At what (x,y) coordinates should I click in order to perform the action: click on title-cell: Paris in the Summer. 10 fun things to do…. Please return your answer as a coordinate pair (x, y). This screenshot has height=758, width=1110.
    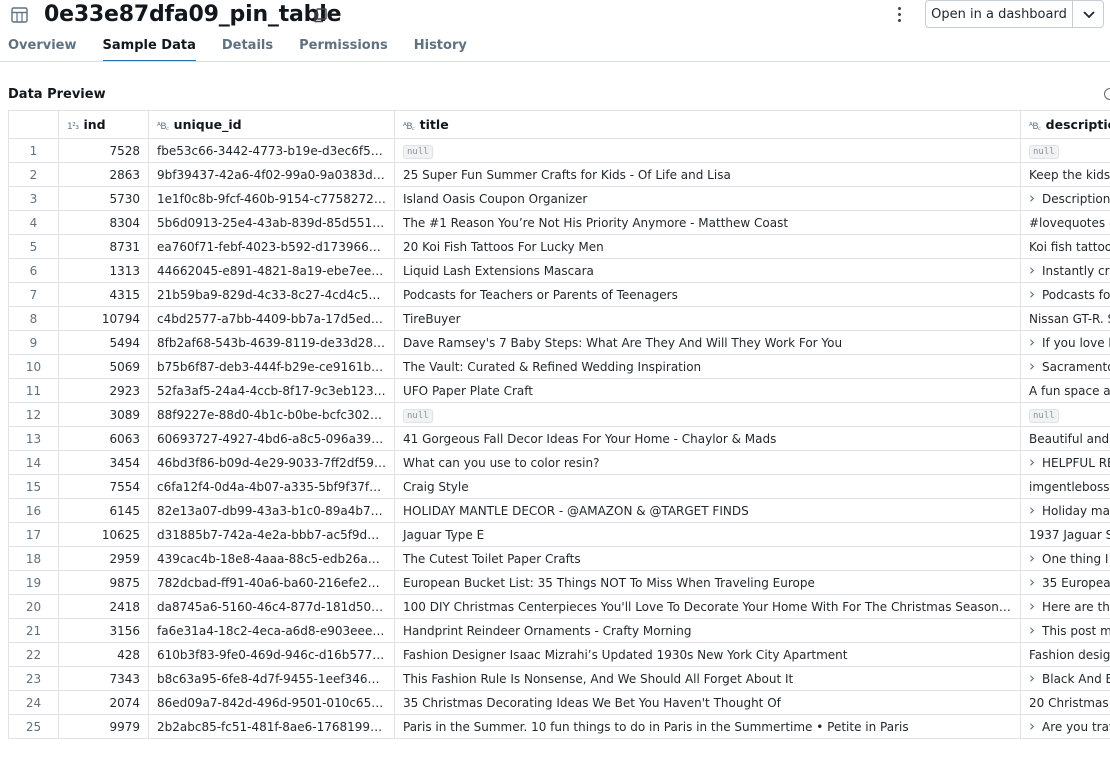
    Looking at the image, I should click on (707, 726).